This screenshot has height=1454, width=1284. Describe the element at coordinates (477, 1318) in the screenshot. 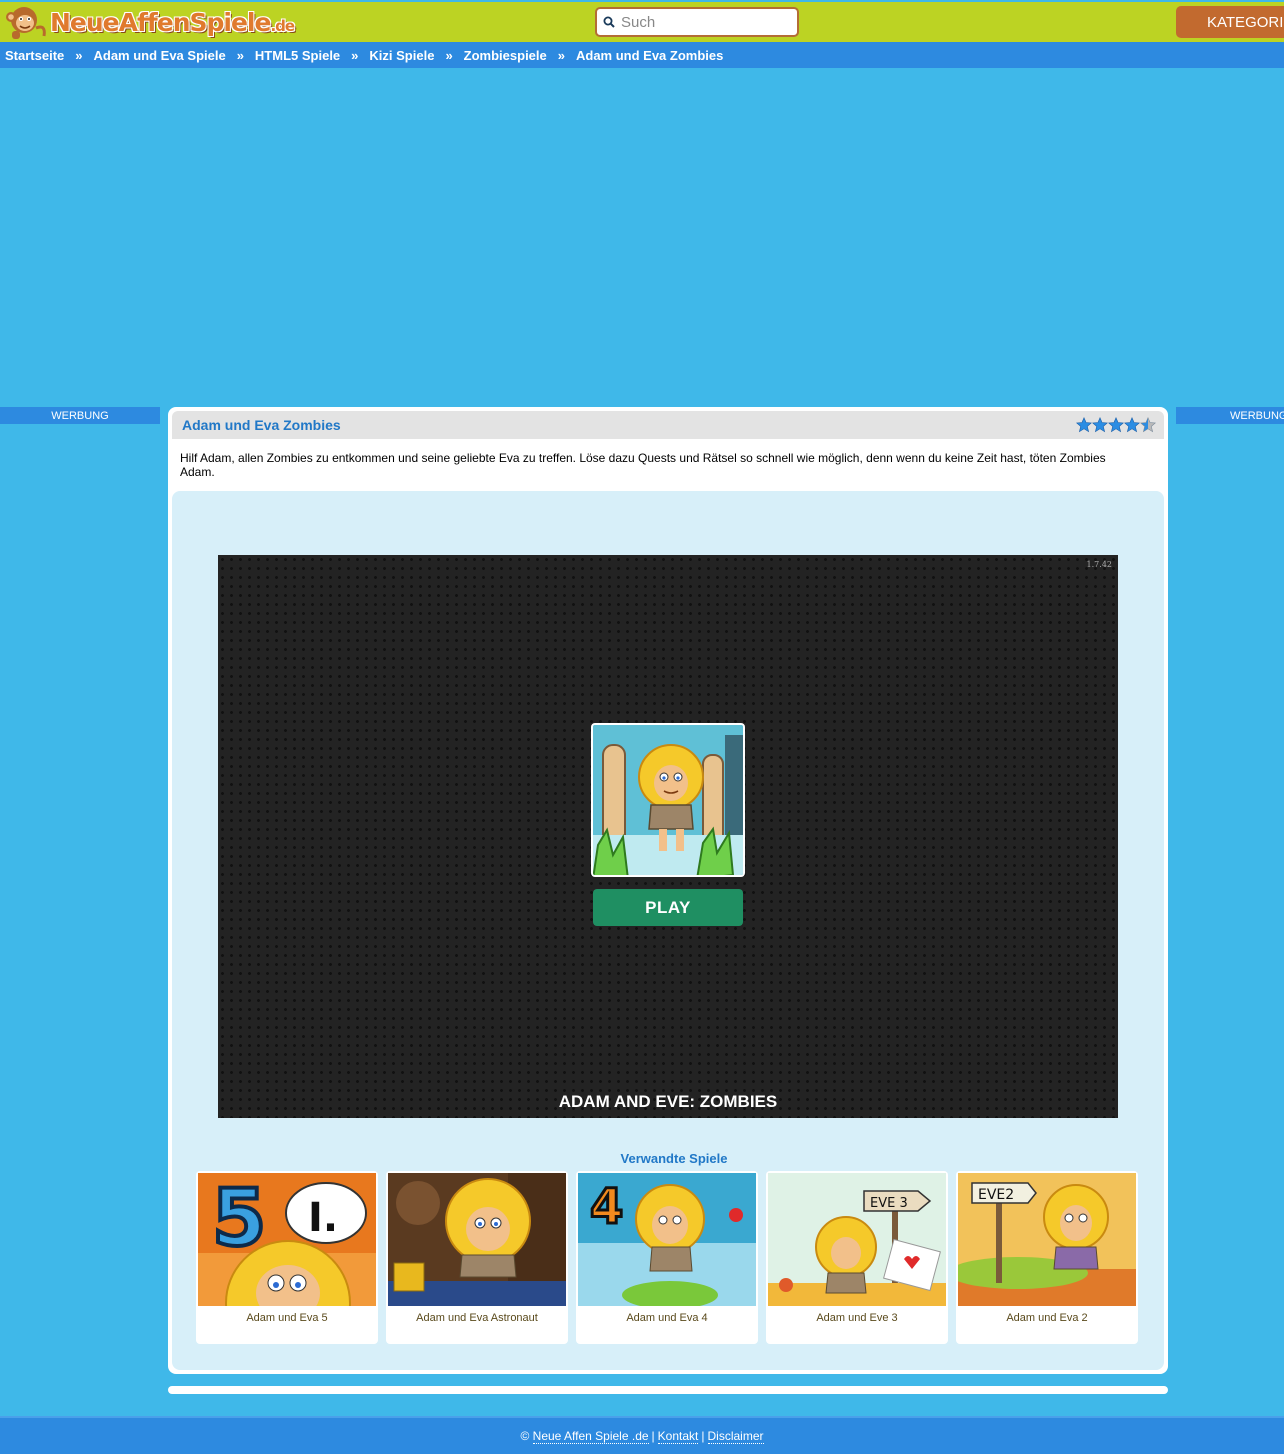

I see `related-game-label: Adam und Eva Astronaut` at that location.